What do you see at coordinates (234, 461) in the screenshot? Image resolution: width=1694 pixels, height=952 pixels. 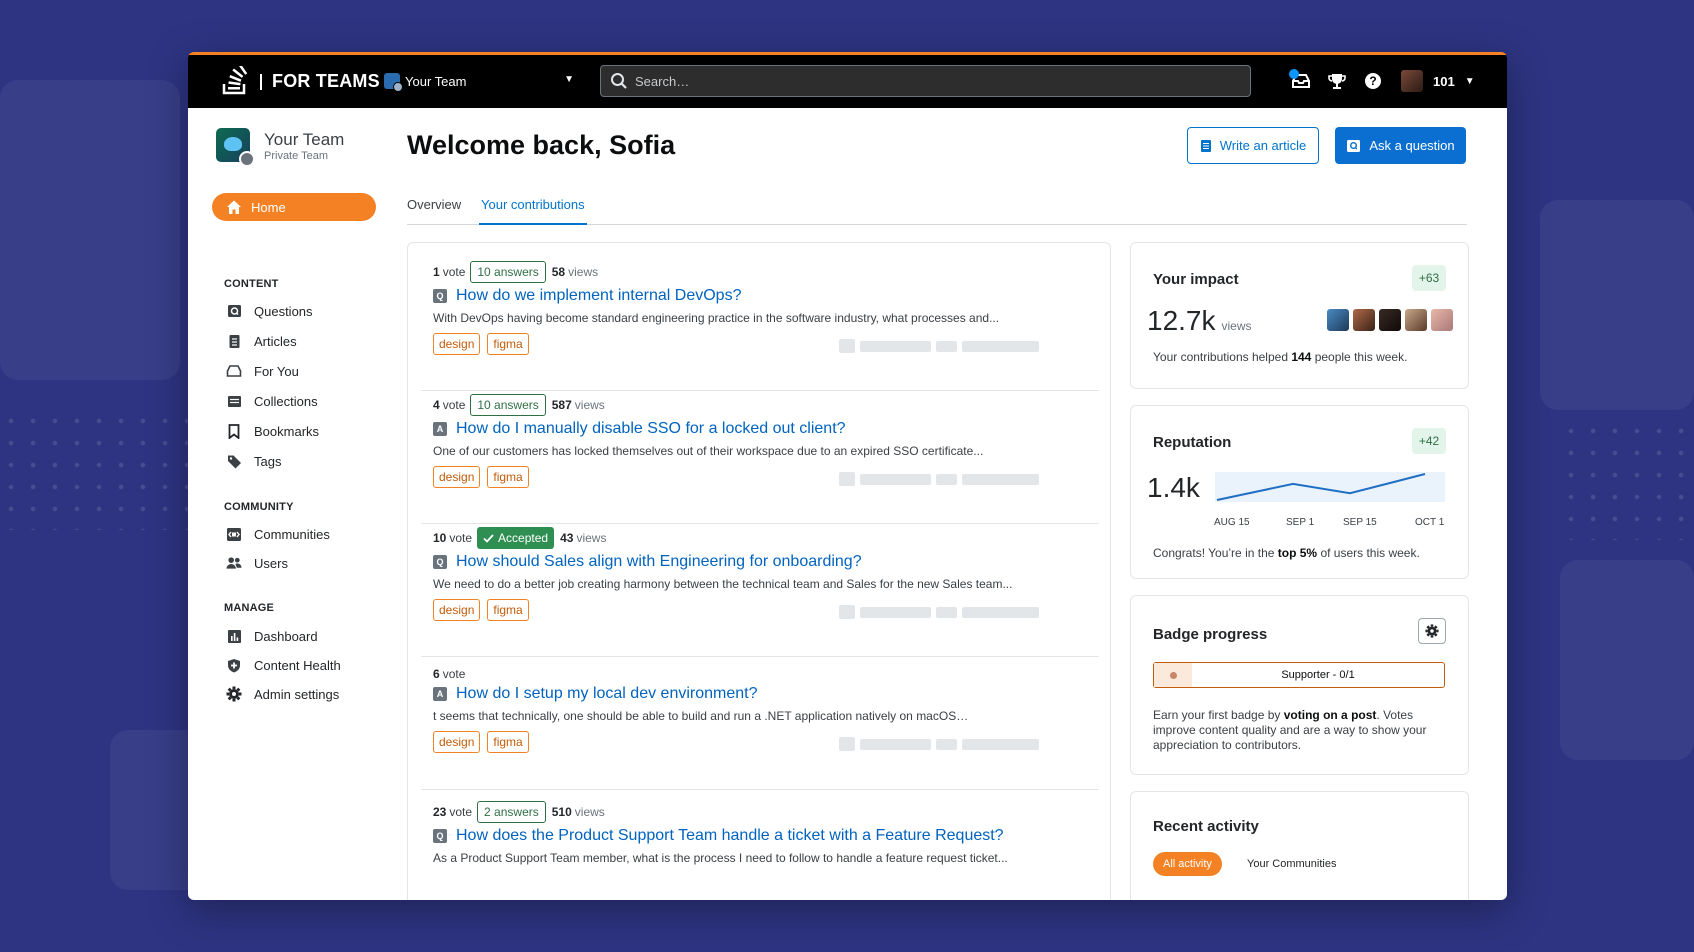 I see `tag-icon` at bounding box center [234, 461].